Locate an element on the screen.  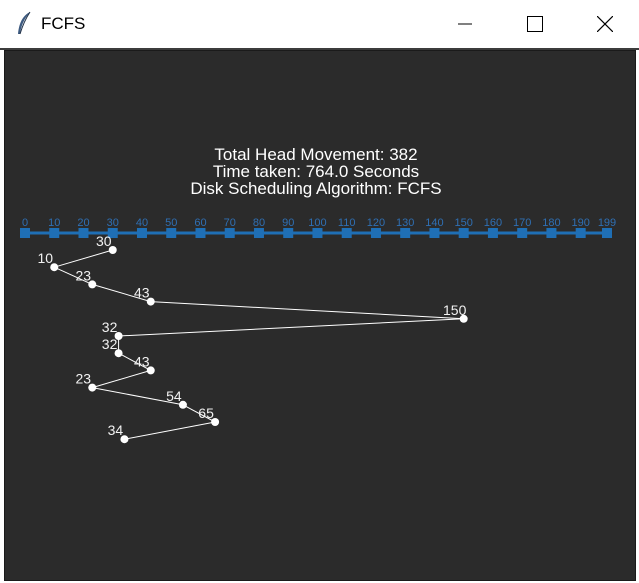
maximize-icon is located at coordinates (535, 24).